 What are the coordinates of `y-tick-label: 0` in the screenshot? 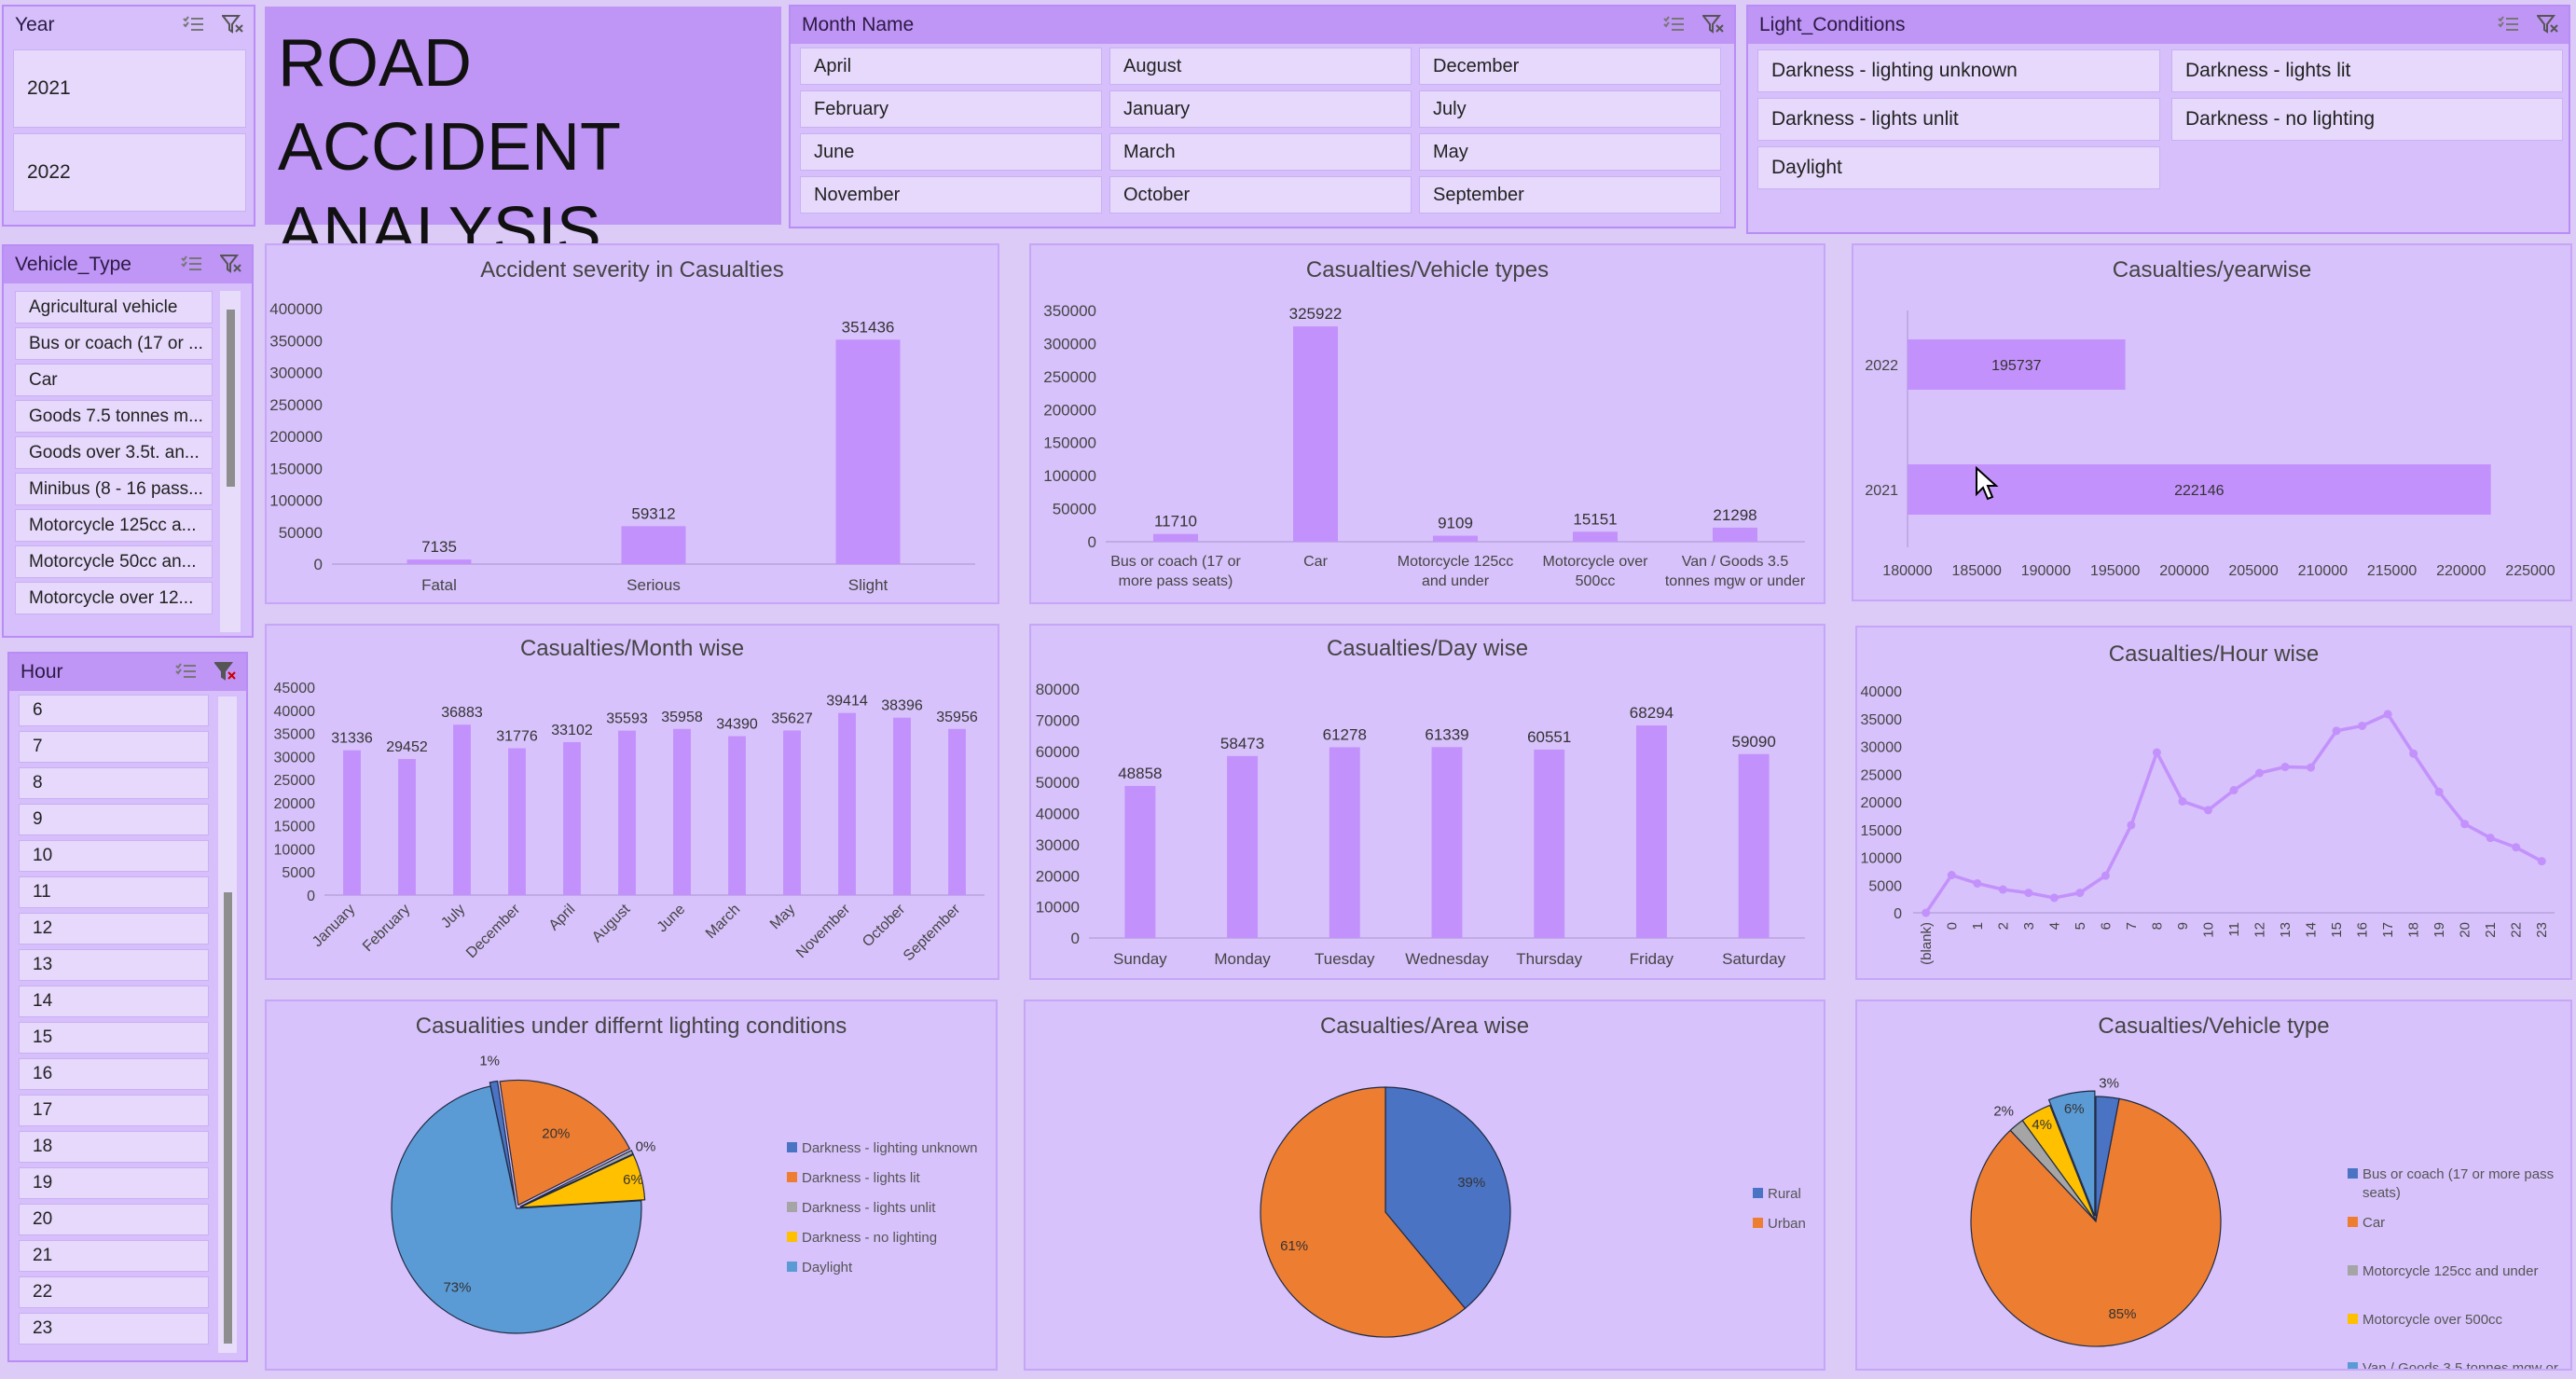 It's located at (318, 564).